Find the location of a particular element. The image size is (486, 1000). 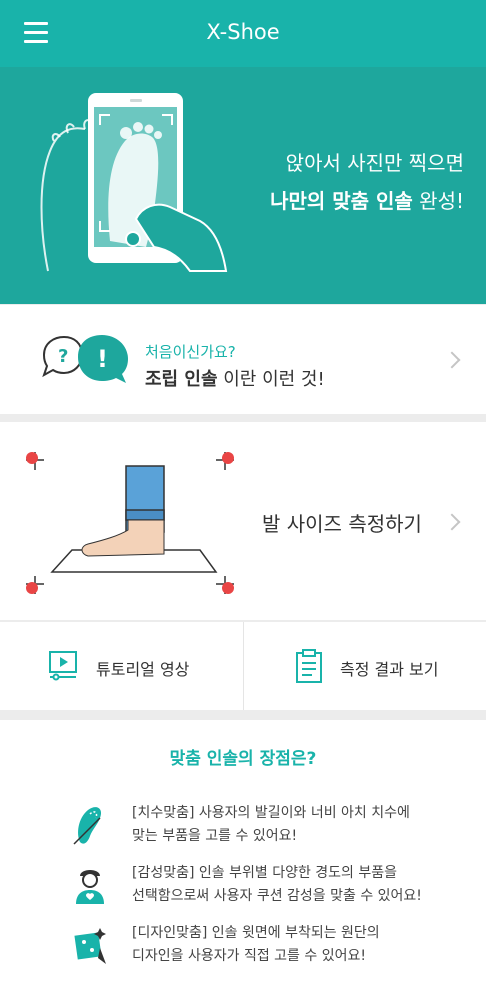

hero-highlight: 나만의 맞춤 인솔 is located at coordinates (341, 201).